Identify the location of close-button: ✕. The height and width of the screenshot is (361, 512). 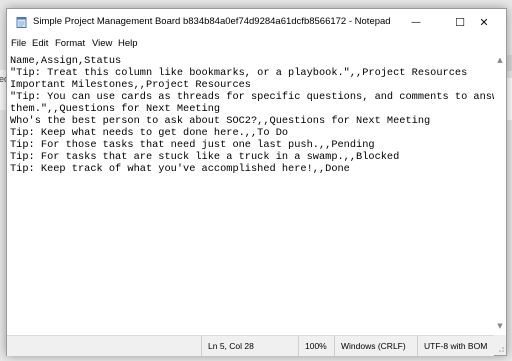
(484, 22).